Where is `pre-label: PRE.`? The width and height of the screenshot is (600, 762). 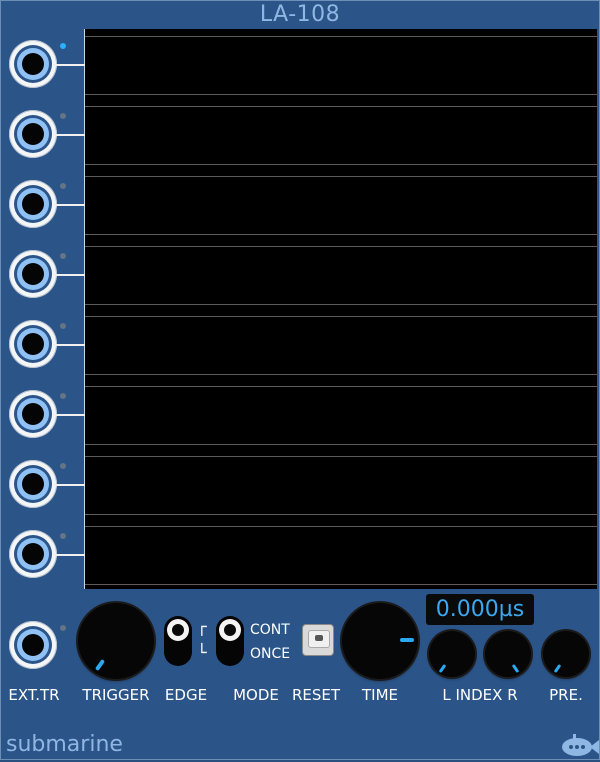
pre-label: PRE. is located at coordinates (566, 695).